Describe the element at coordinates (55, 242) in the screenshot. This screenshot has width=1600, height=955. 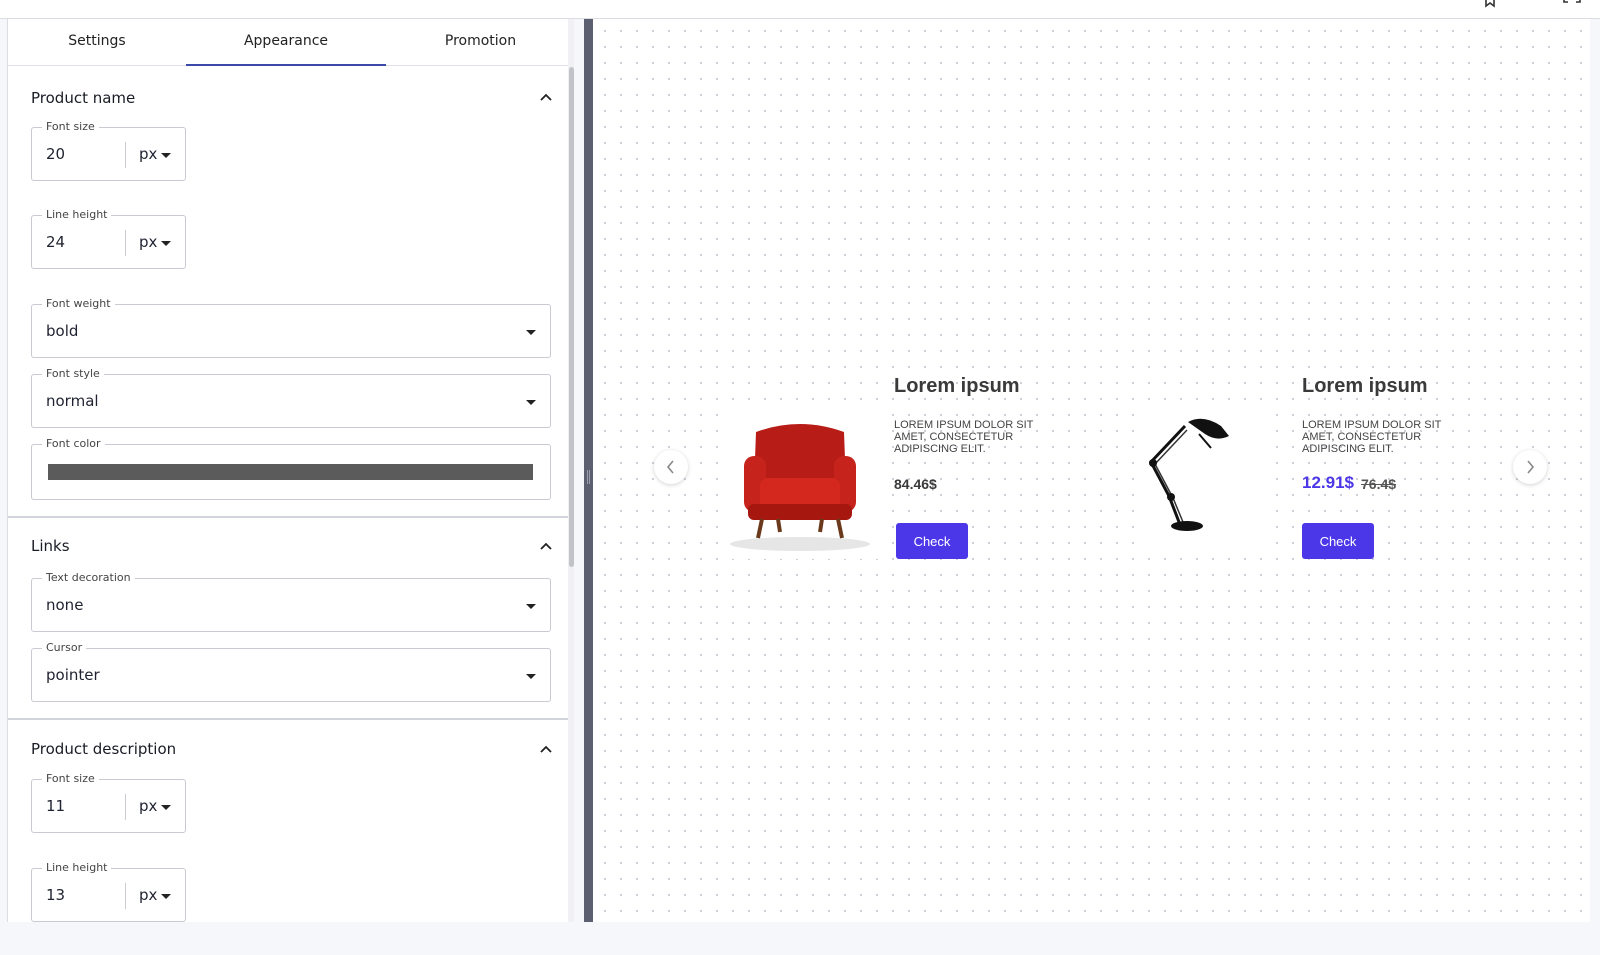
I see `line-height-input: 24` at that location.